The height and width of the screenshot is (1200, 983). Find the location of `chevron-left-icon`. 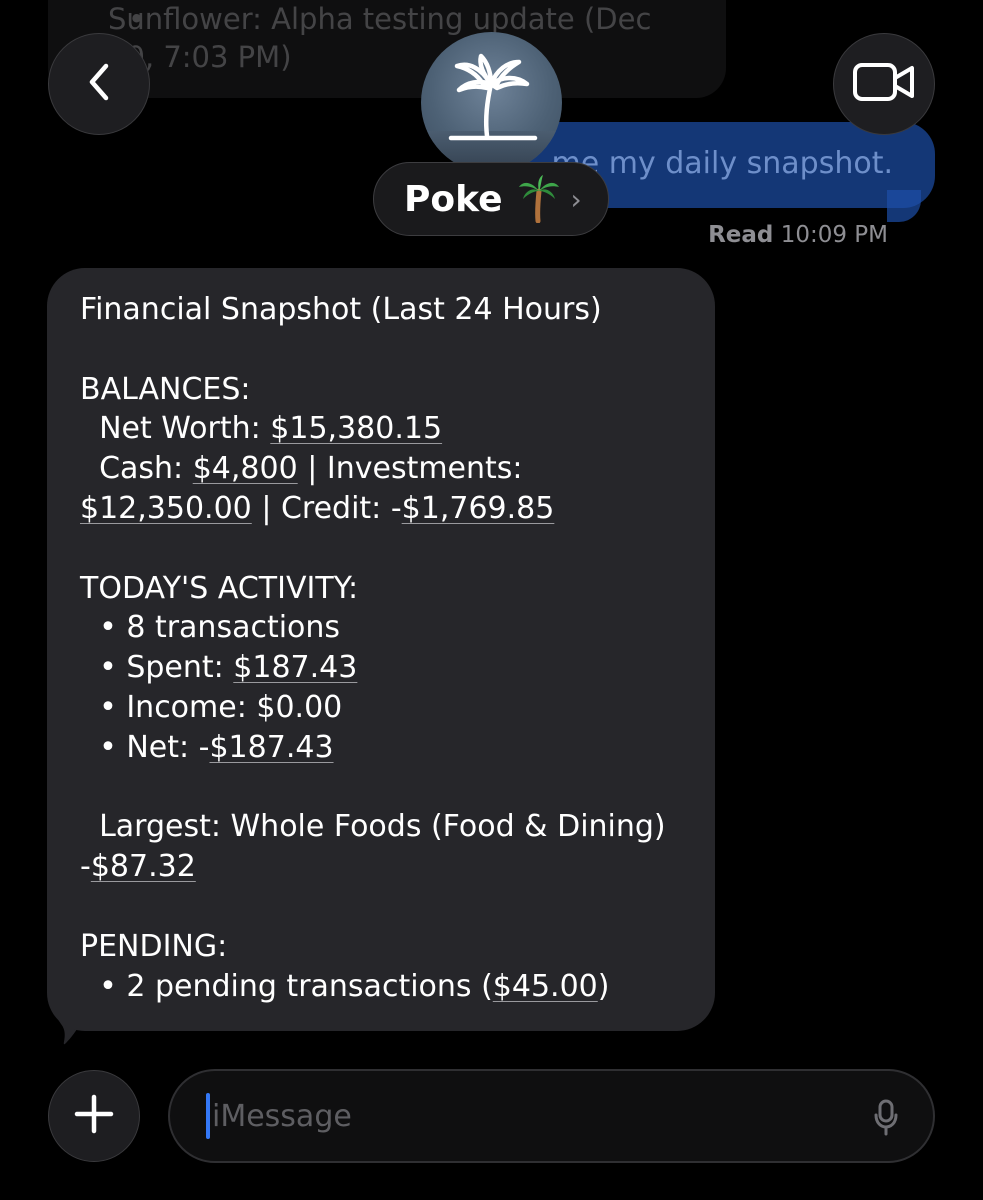

chevron-left-icon is located at coordinates (99, 84).